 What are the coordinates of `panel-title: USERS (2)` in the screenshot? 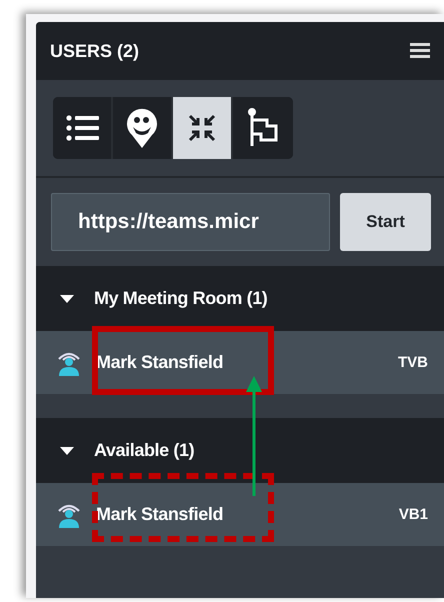 It's located at (95, 51).